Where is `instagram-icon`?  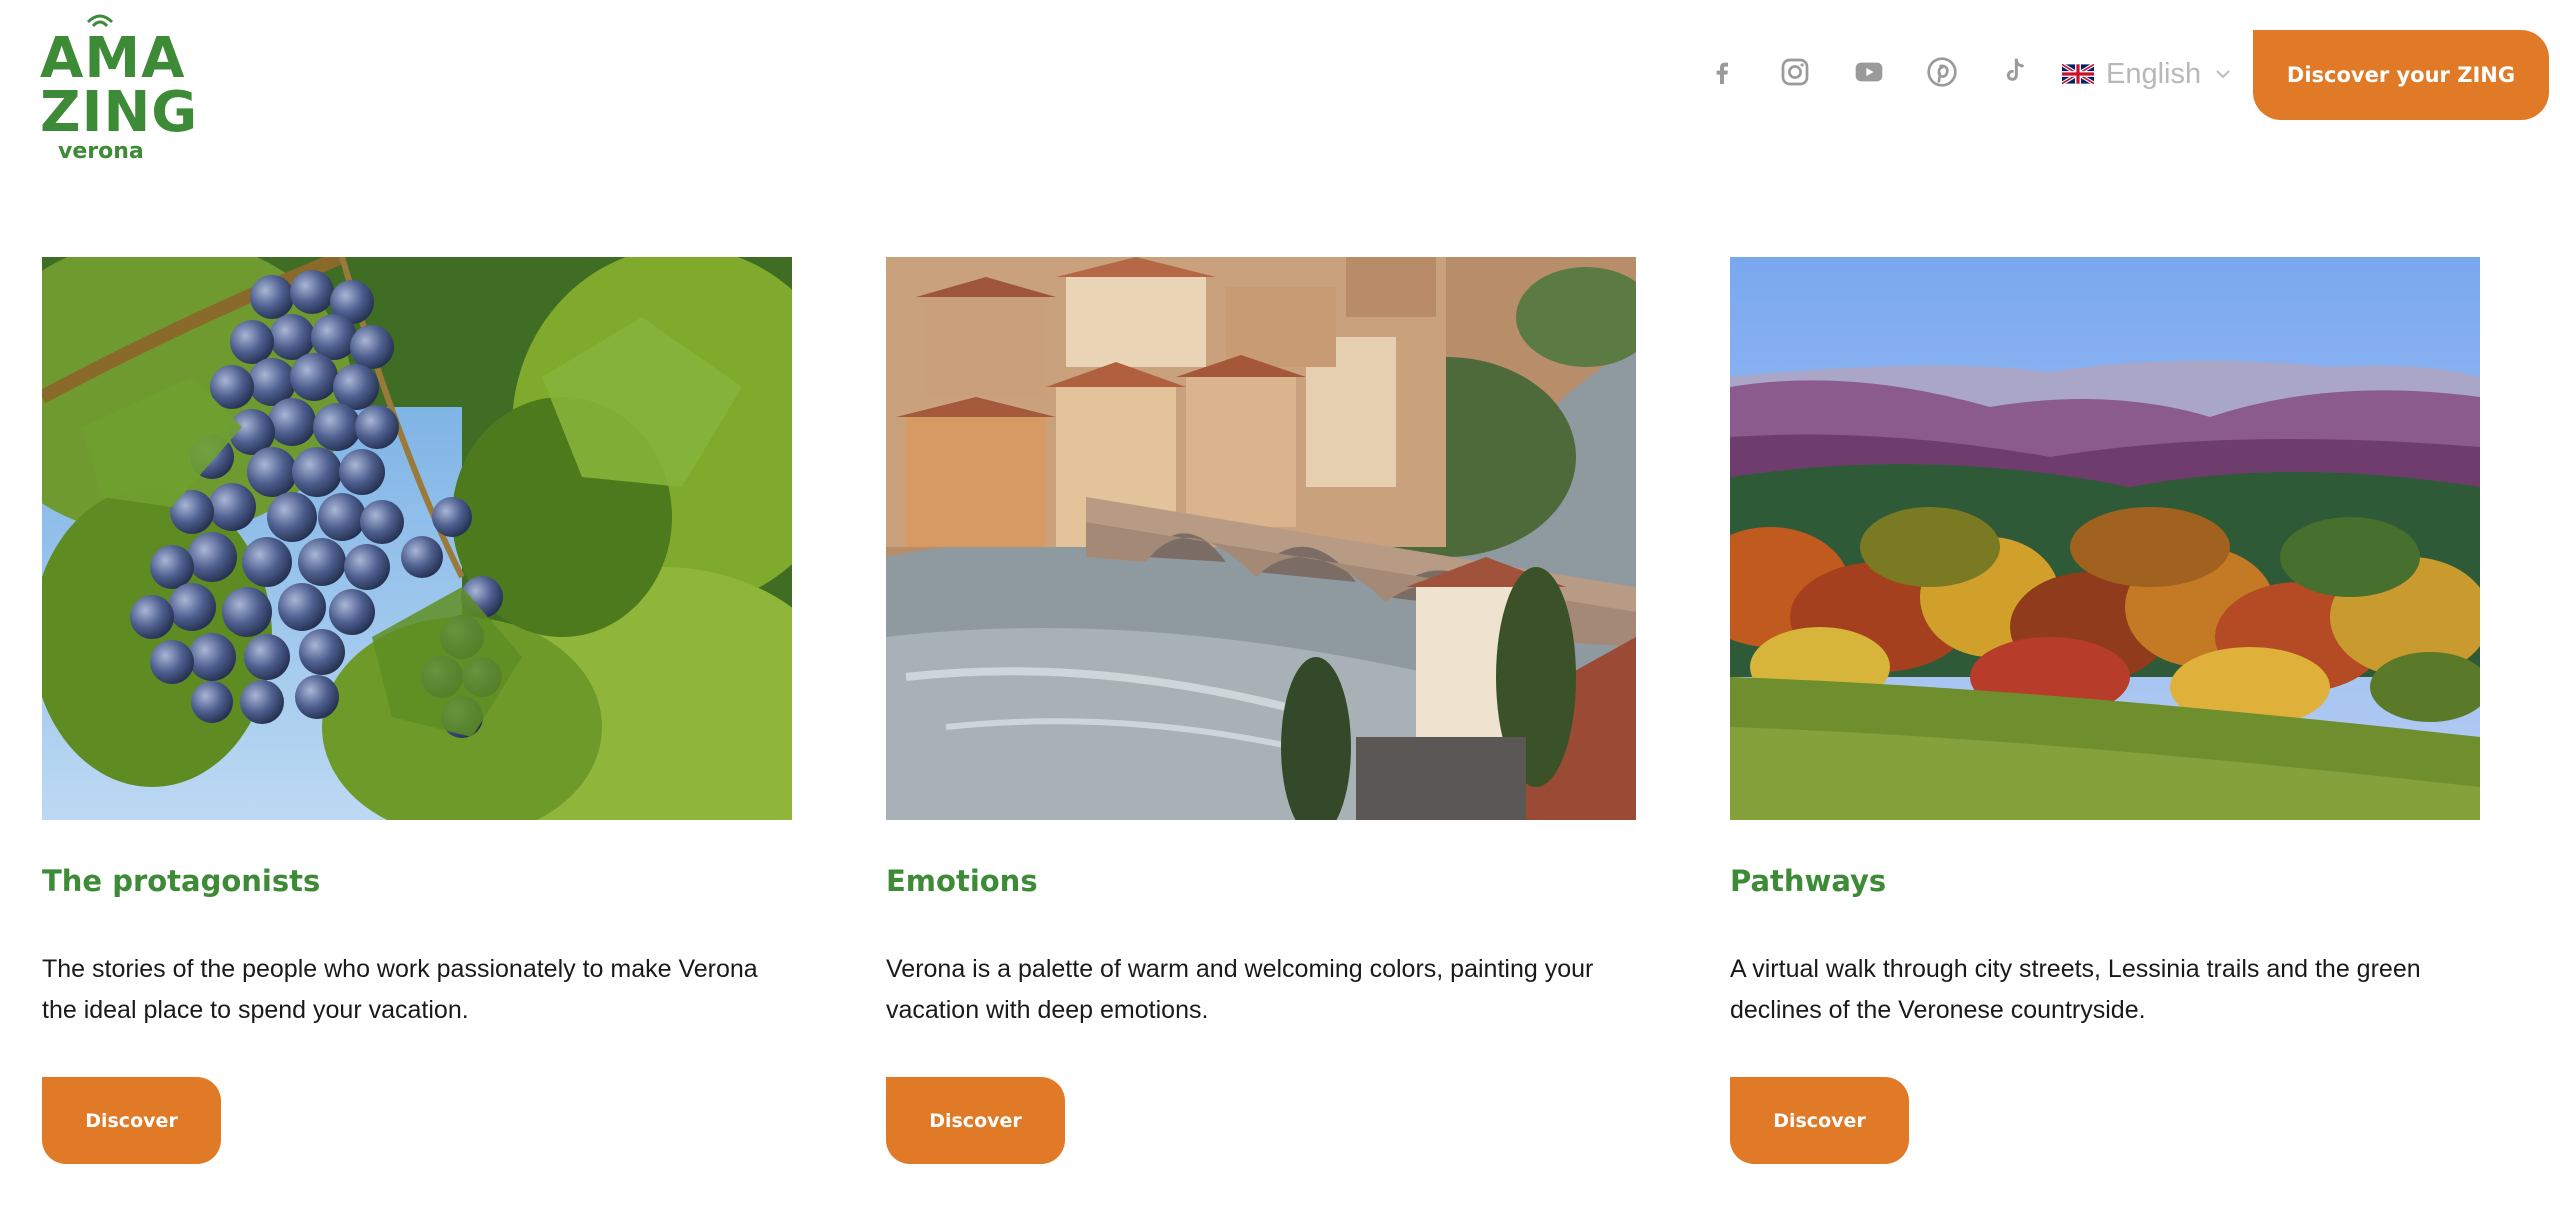 instagram-icon is located at coordinates (1795, 72).